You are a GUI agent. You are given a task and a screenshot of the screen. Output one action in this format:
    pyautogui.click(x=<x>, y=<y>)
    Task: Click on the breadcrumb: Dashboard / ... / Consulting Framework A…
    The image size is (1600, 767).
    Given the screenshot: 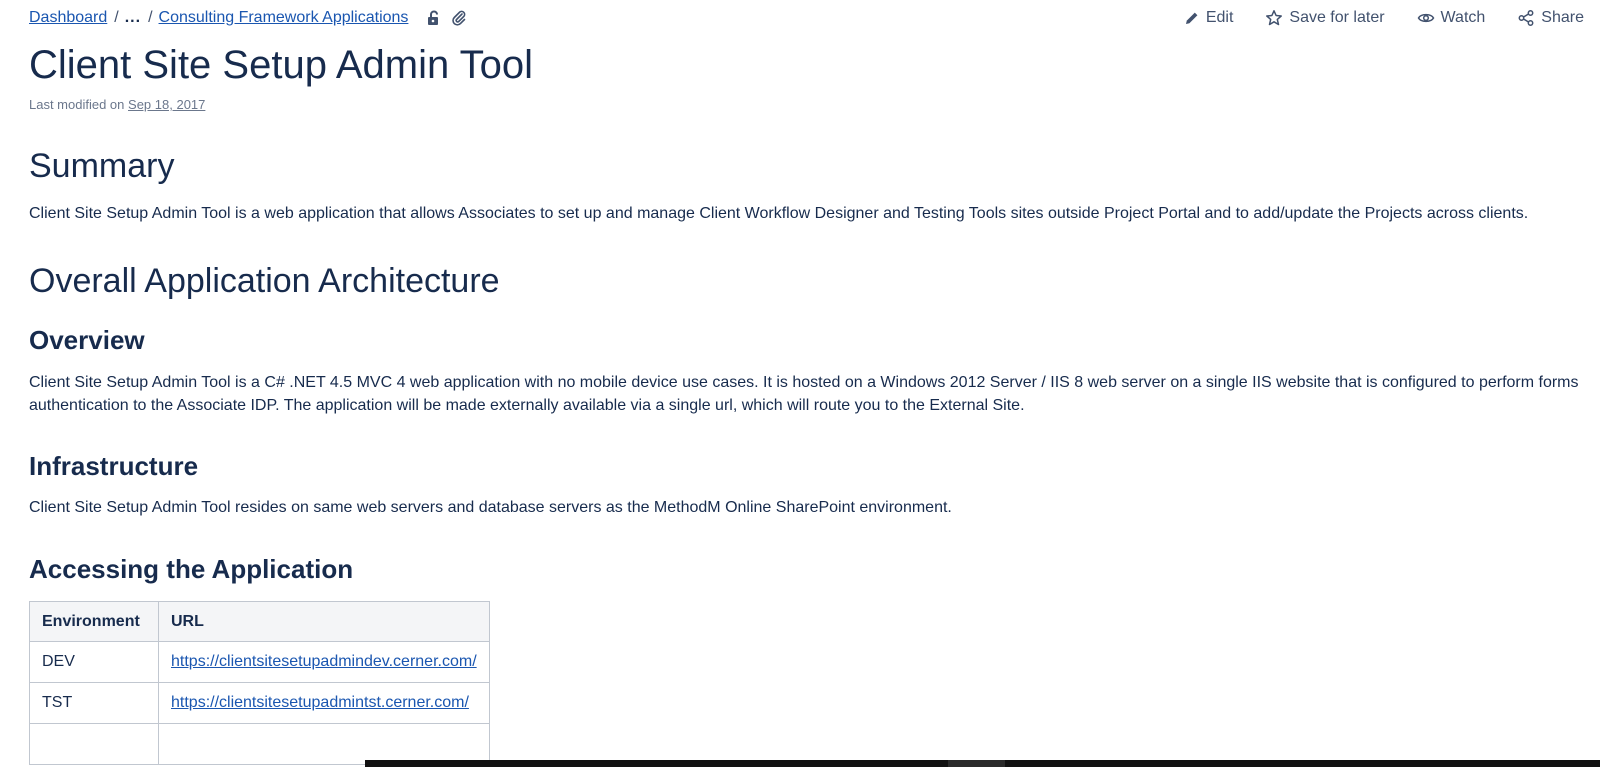 What is the action you would take?
    pyautogui.click(x=248, y=18)
    